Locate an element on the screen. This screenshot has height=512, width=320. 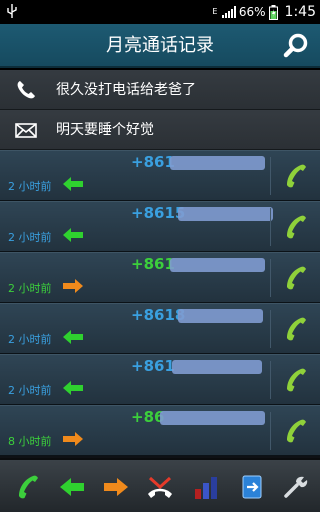
bottom-toolbar is located at coordinates (160, 485).